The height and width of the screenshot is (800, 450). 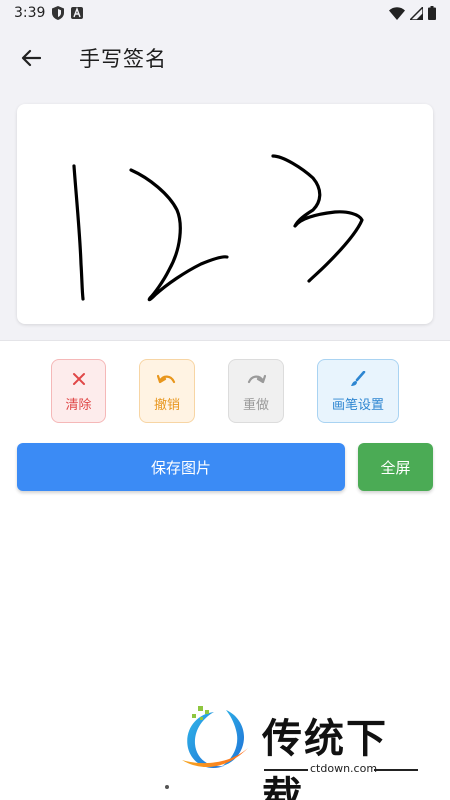 What do you see at coordinates (255, 405) in the screenshot?
I see `redo-label: 重做` at bounding box center [255, 405].